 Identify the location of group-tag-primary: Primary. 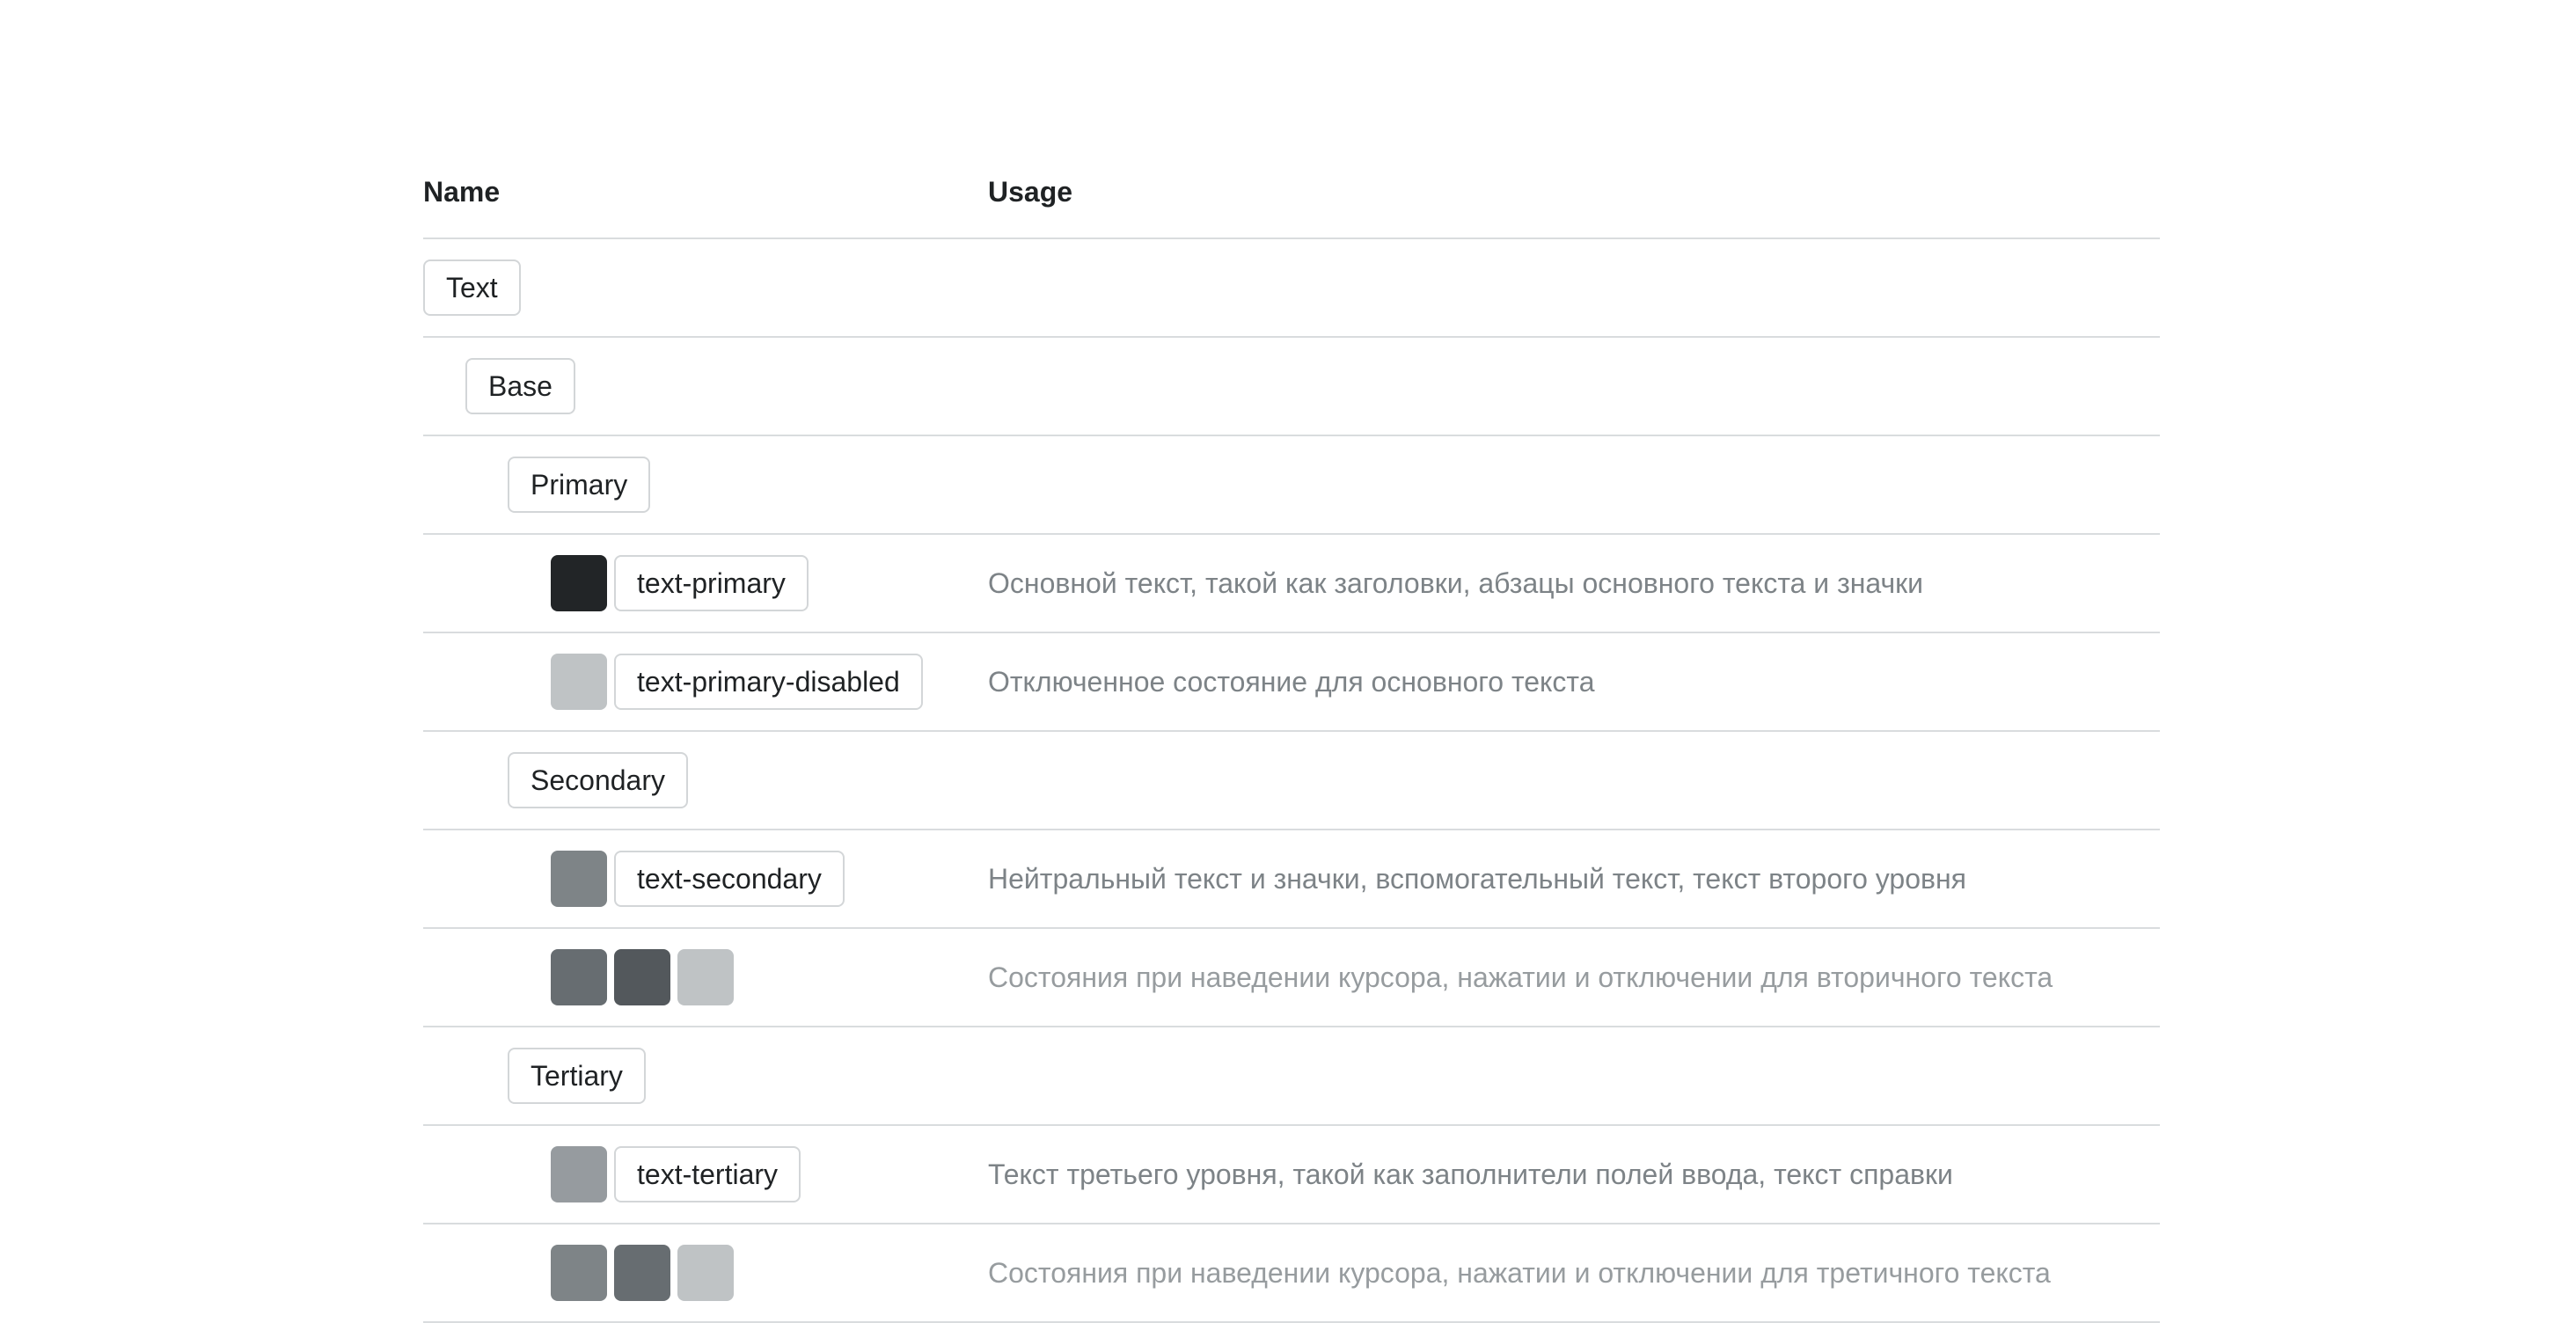
(579, 485).